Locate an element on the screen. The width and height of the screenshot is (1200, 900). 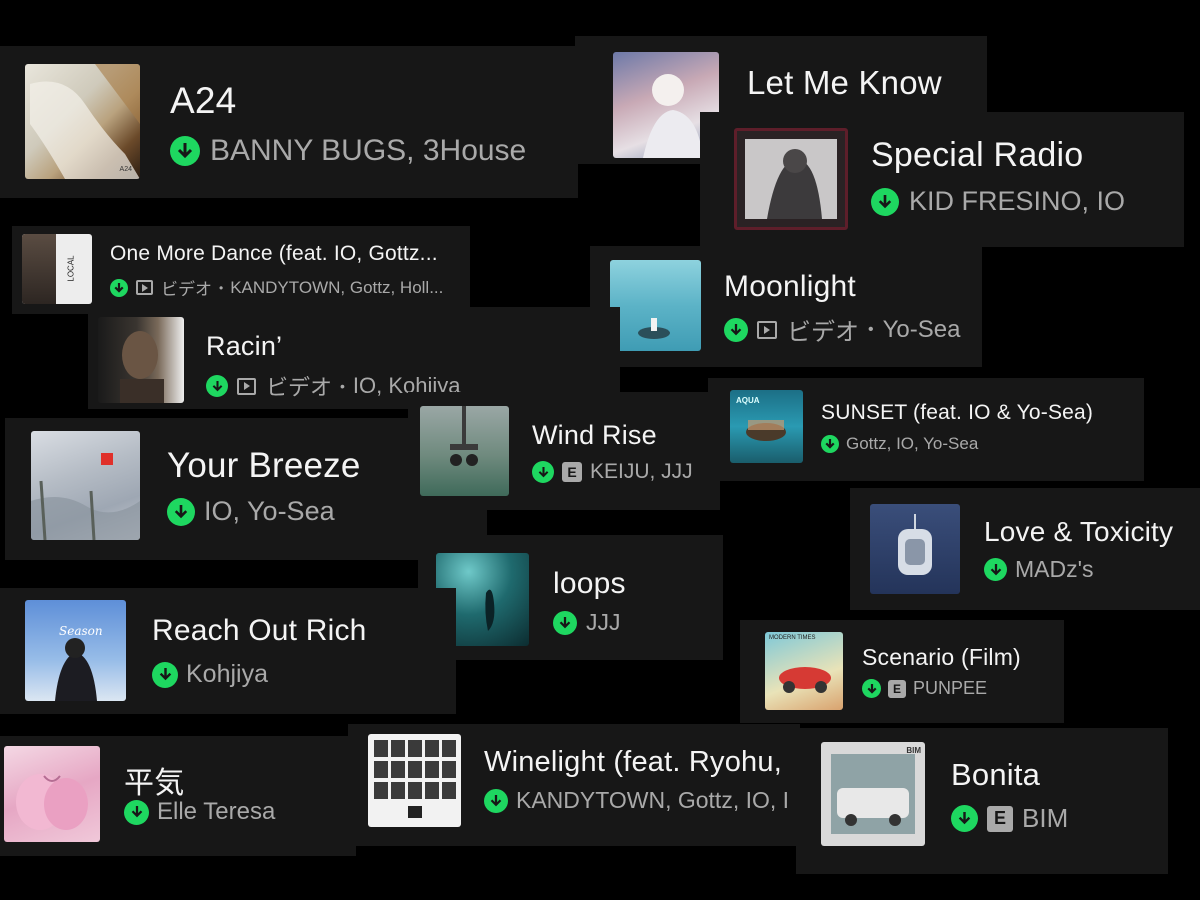
track-meta: Kohjiya is located at coordinates (210, 674).